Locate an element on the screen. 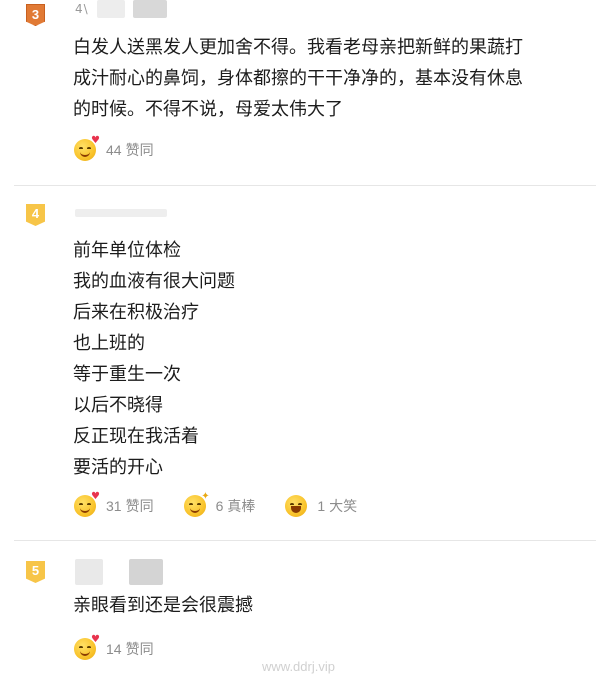  reaction-agree: ♥ 44 赞同 is located at coordinates (114, 148).